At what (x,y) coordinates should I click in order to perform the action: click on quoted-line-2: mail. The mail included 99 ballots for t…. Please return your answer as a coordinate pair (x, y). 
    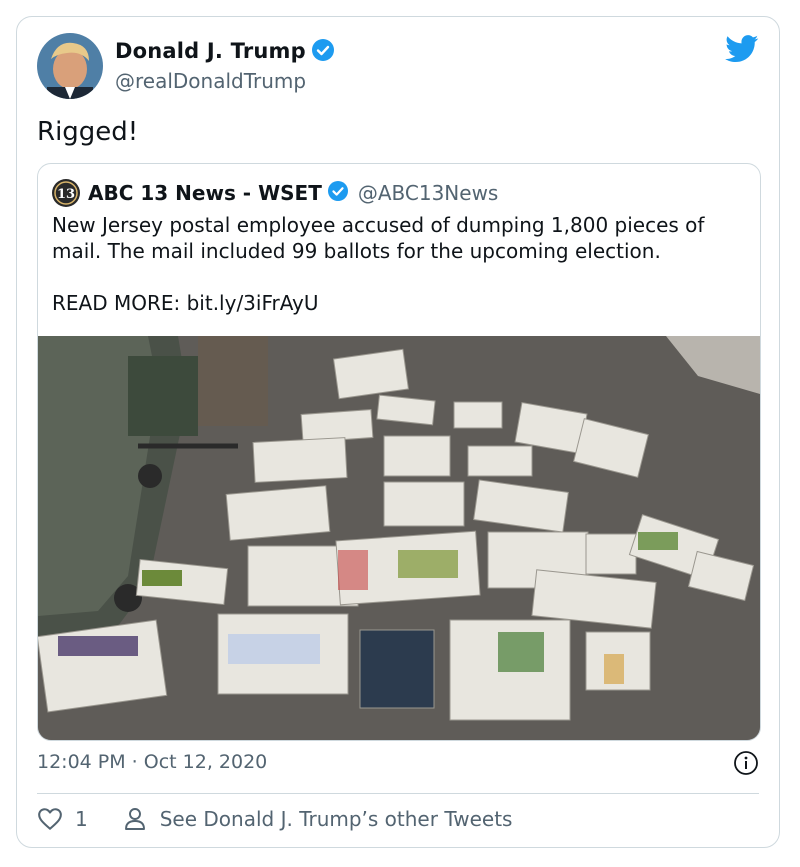
    Looking at the image, I should click on (356, 251).